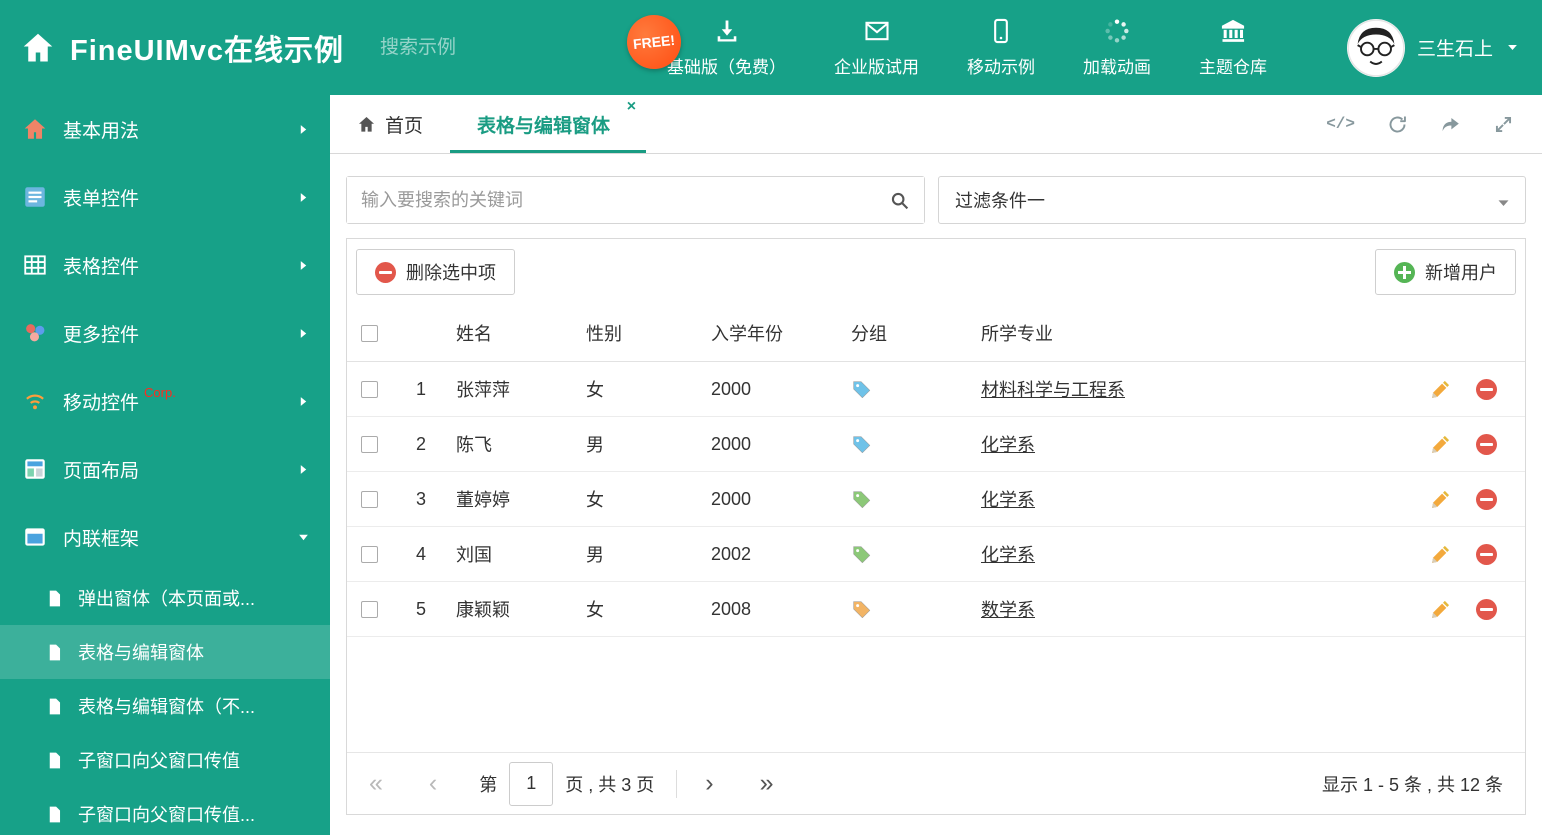  What do you see at coordinates (731, 553) in the screenshot?
I see `row-year: 2002` at bounding box center [731, 553].